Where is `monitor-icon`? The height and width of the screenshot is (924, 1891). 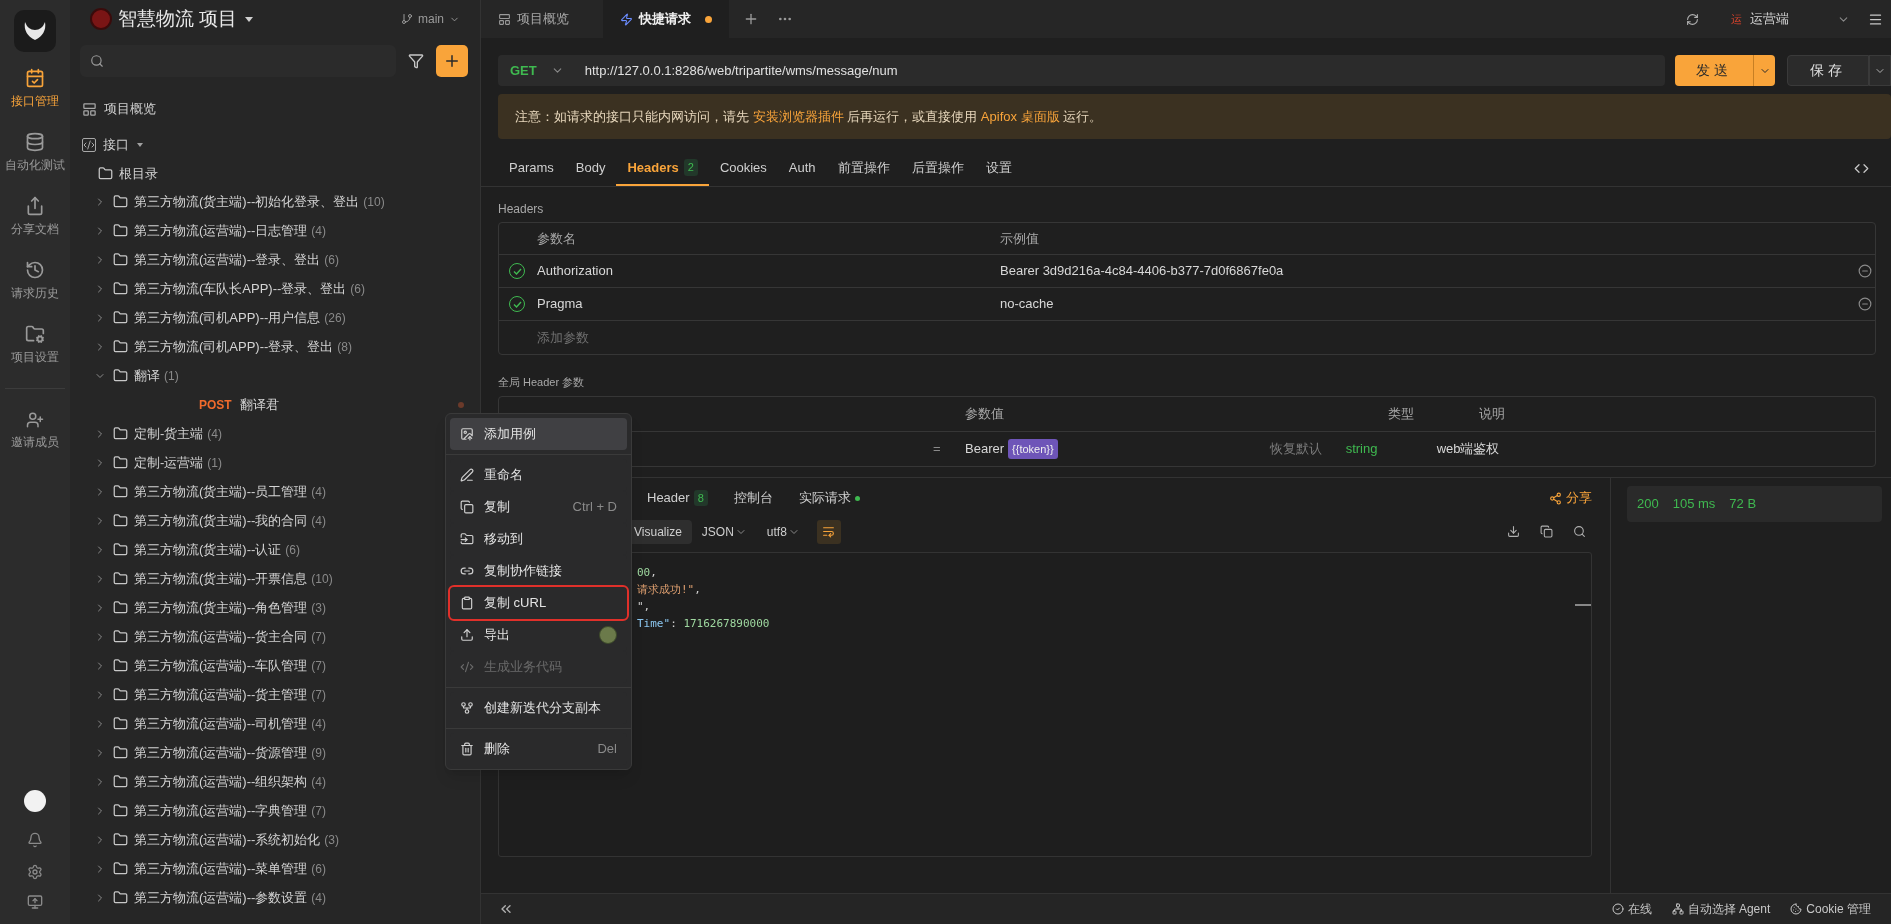
monitor-icon is located at coordinates (35, 902).